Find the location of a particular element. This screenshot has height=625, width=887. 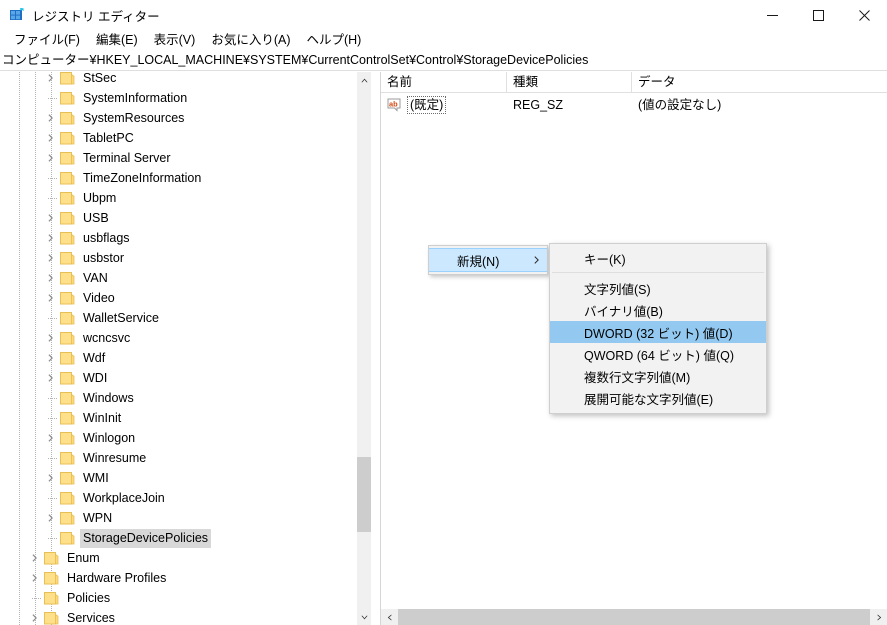

tree-item-label: TabletPC is located at coordinates (108, 137).